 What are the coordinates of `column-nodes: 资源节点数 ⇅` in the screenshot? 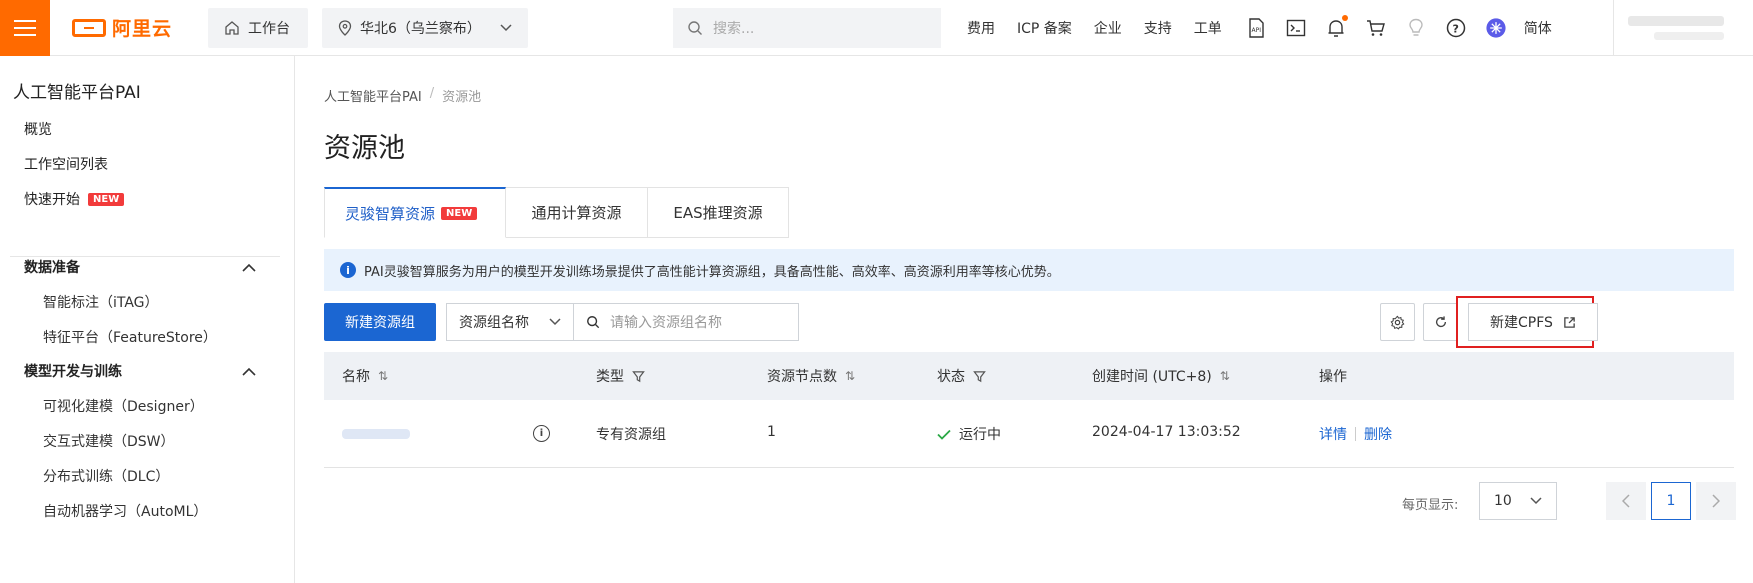 It's located at (811, 376).